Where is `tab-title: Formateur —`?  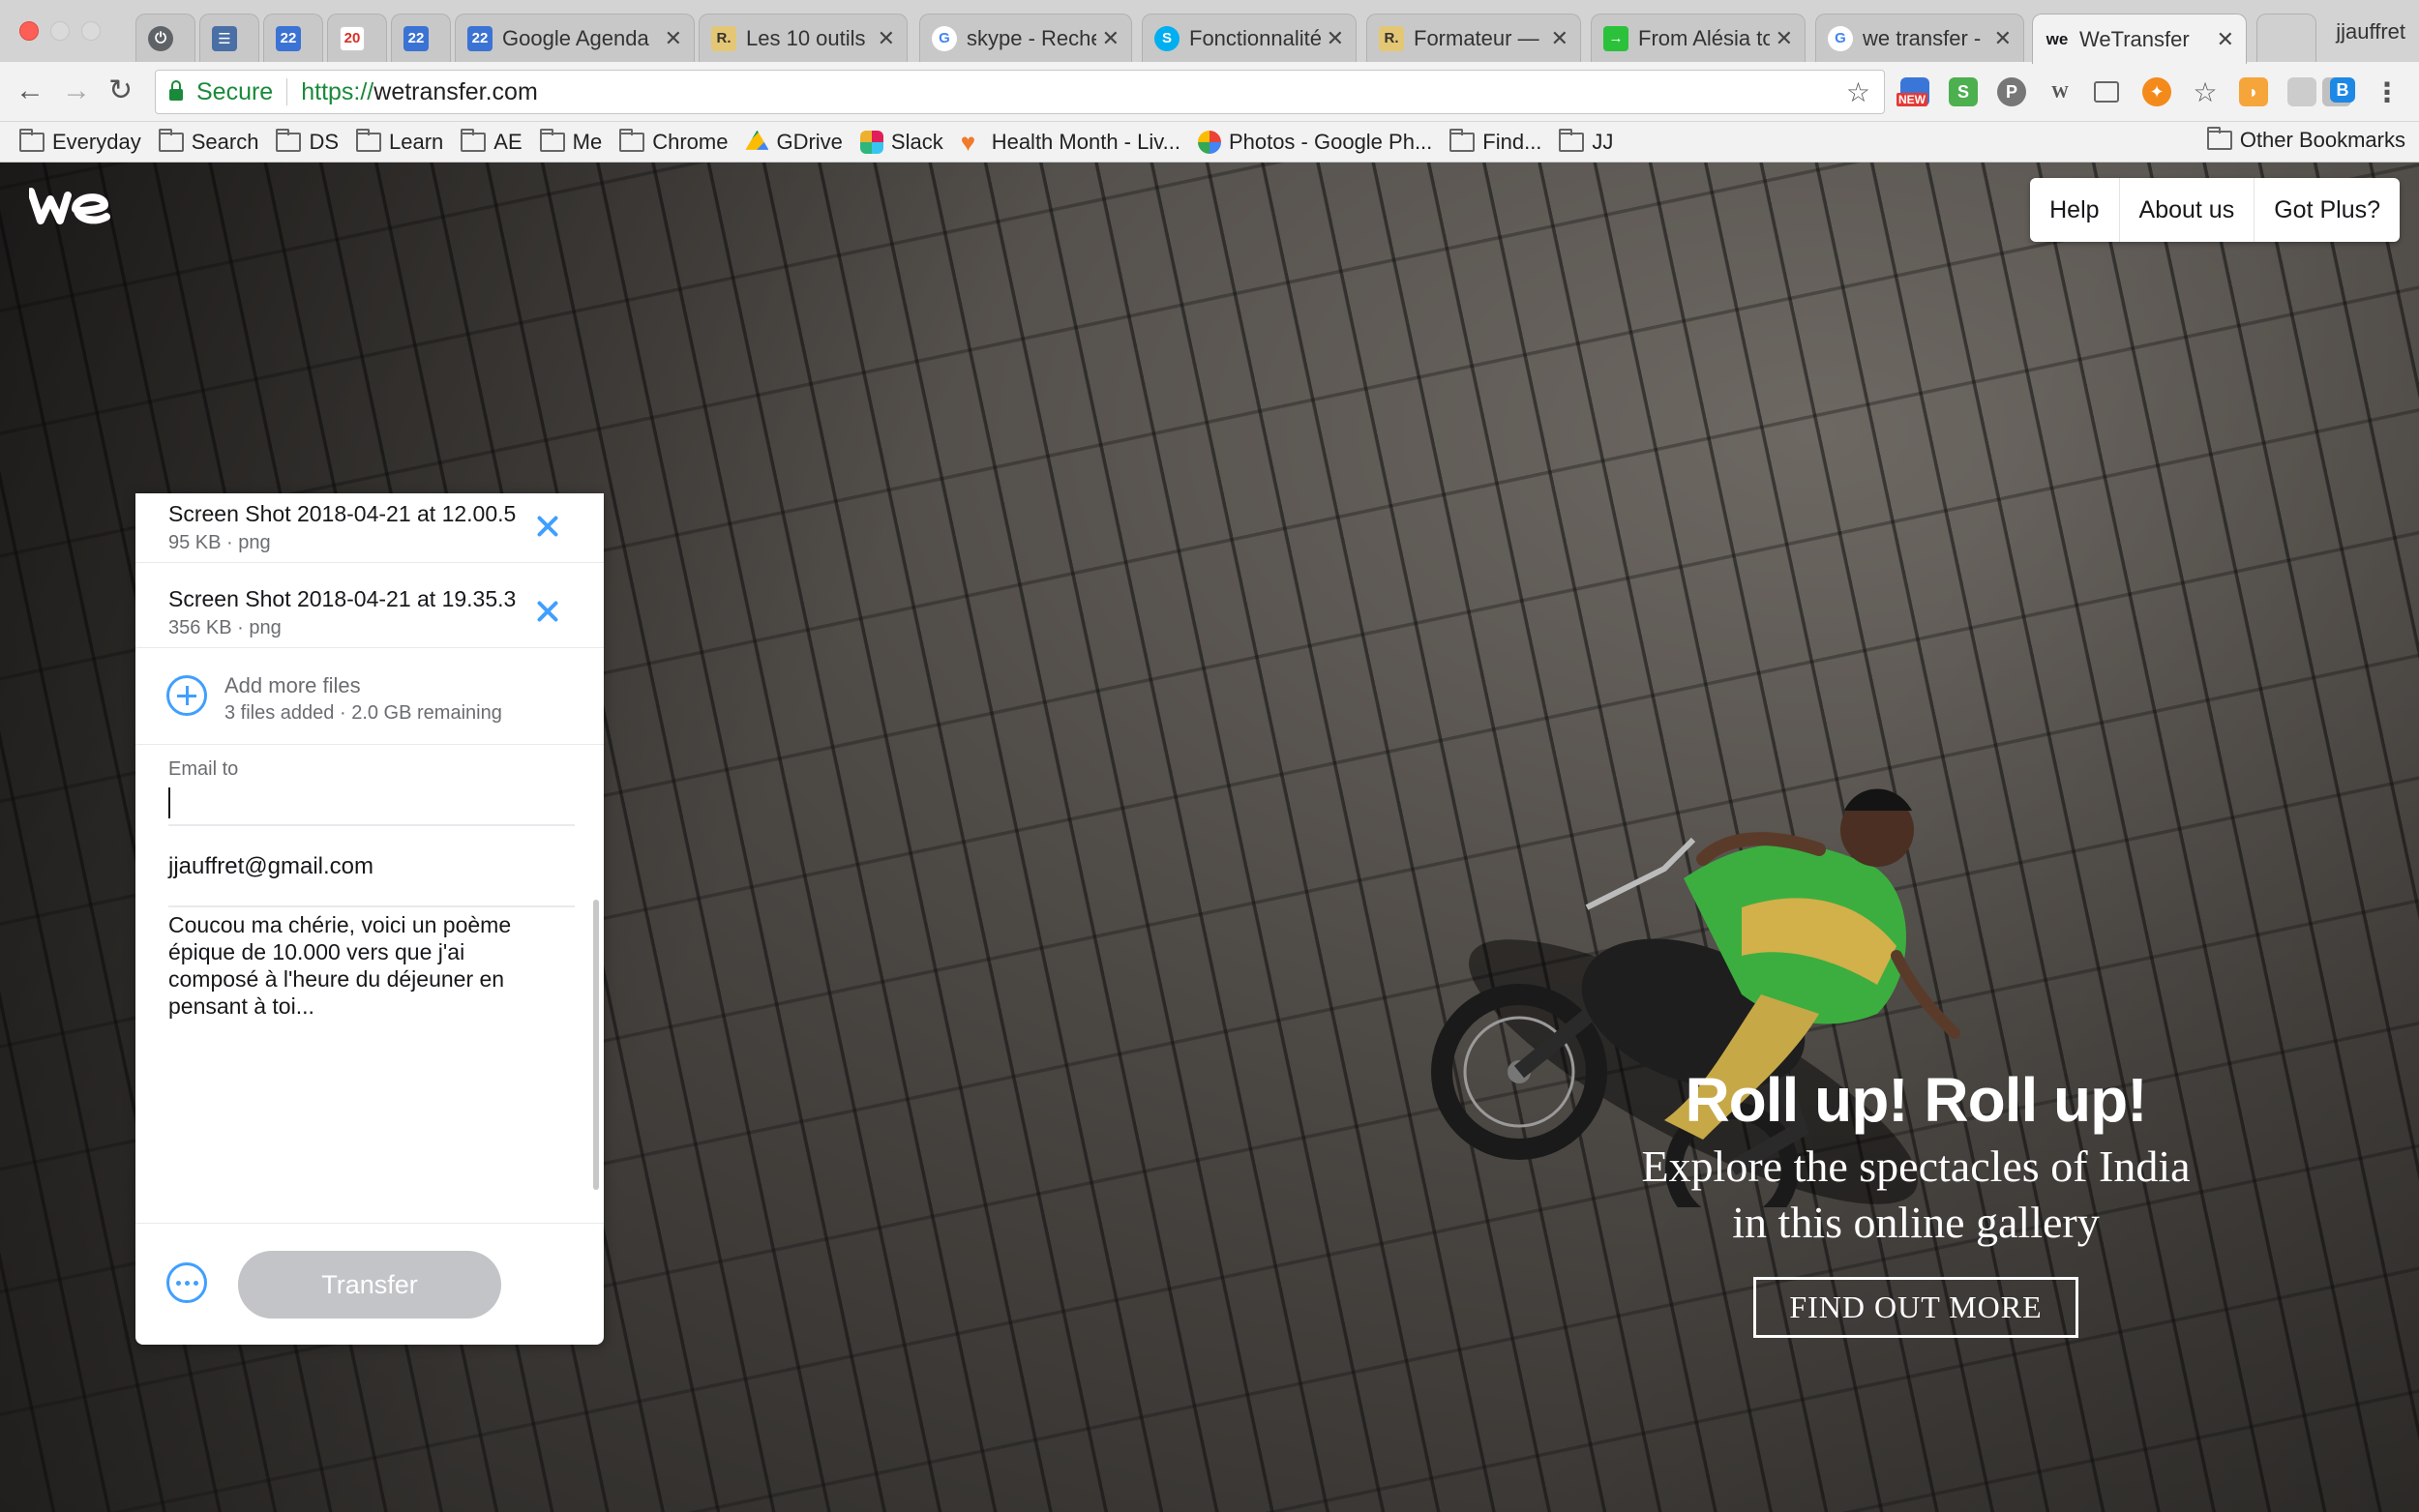 tab-title: Formateur — is located at coordinates (1477, 37).